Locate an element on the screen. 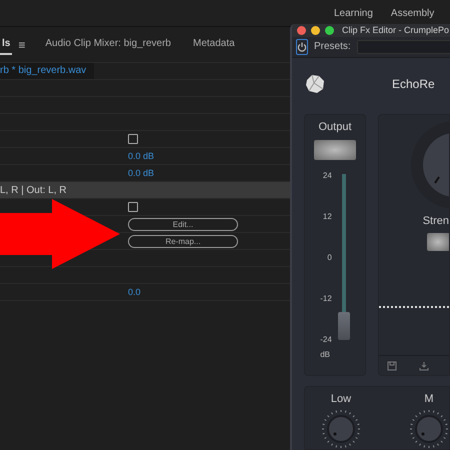  output-label: Output is located at coordinates (335, 127).